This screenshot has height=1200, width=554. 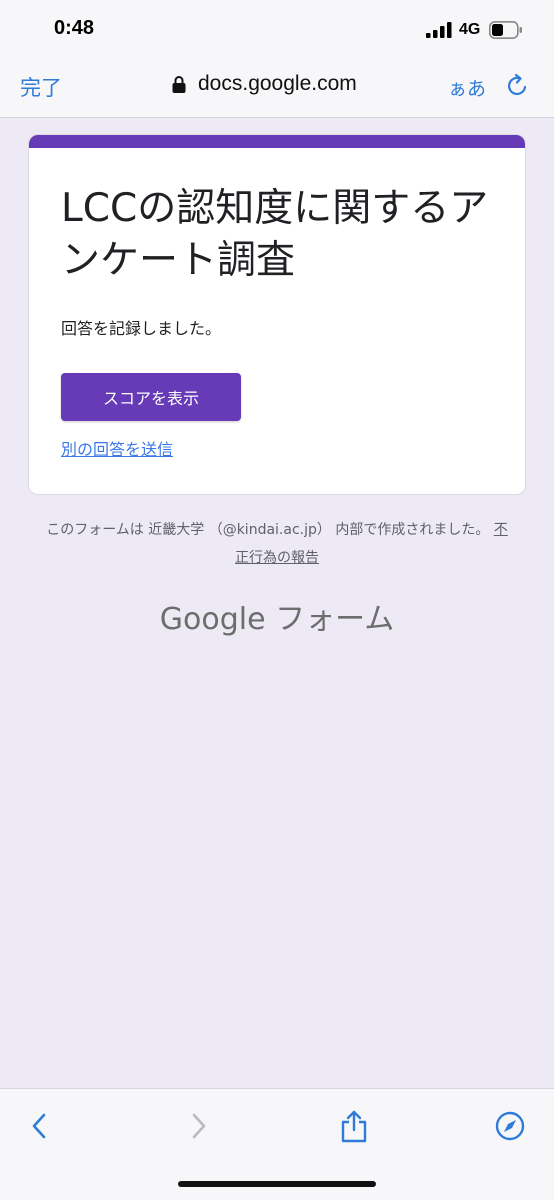 What do you see at coordinates (354, 1126) in the screenshot?
I see `share-icon` at bounding box center [354, 1126].